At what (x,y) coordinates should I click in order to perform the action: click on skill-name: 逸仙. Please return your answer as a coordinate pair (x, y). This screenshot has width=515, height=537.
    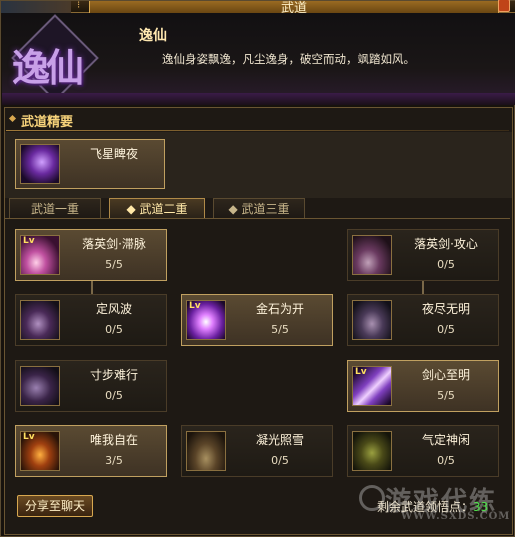
    Looking at the image, I should click on (153, 36).